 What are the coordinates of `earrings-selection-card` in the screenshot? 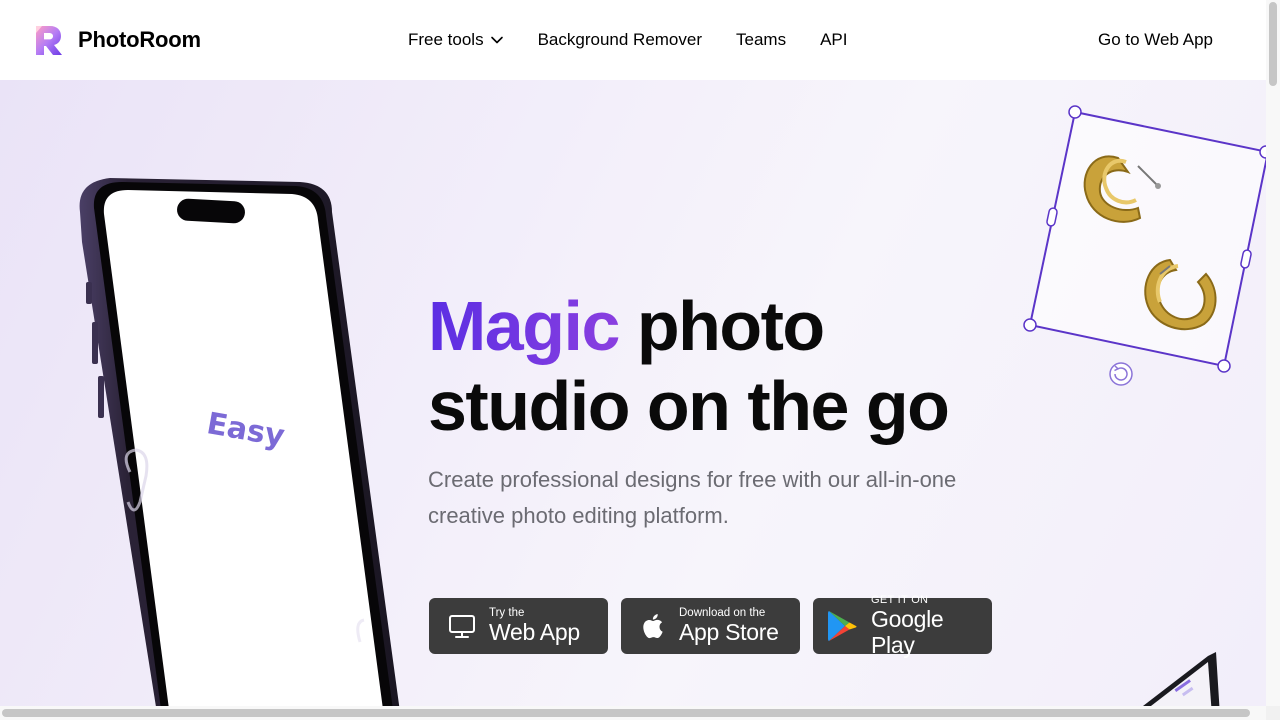 It's located at (1144, 245).